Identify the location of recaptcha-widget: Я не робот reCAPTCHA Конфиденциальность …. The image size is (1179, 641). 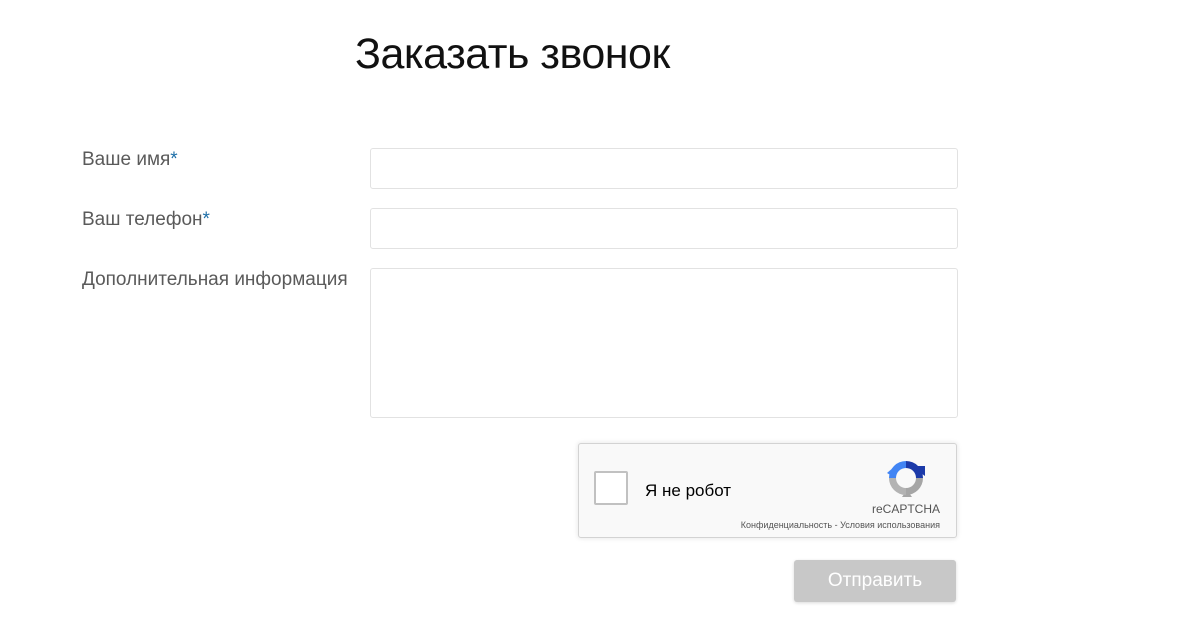
(767, 490).